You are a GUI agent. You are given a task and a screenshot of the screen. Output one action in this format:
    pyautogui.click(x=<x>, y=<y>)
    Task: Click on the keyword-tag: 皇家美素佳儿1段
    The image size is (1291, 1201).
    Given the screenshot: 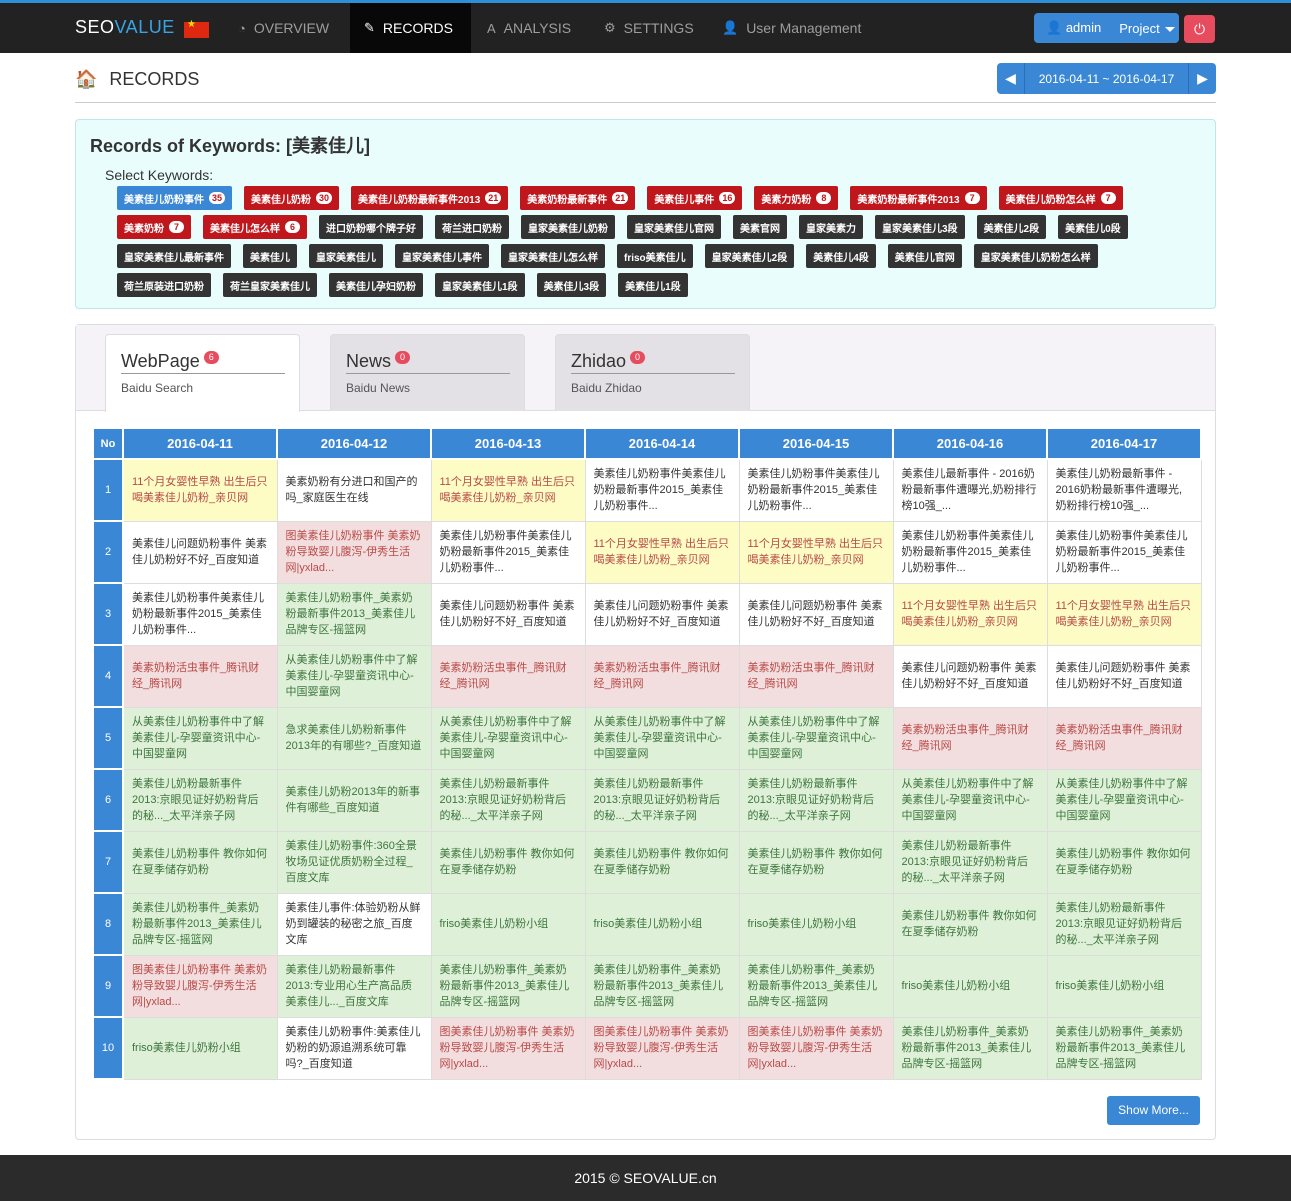 What is the action you would take?
    pyautogui.click(x=480, y=285)
    